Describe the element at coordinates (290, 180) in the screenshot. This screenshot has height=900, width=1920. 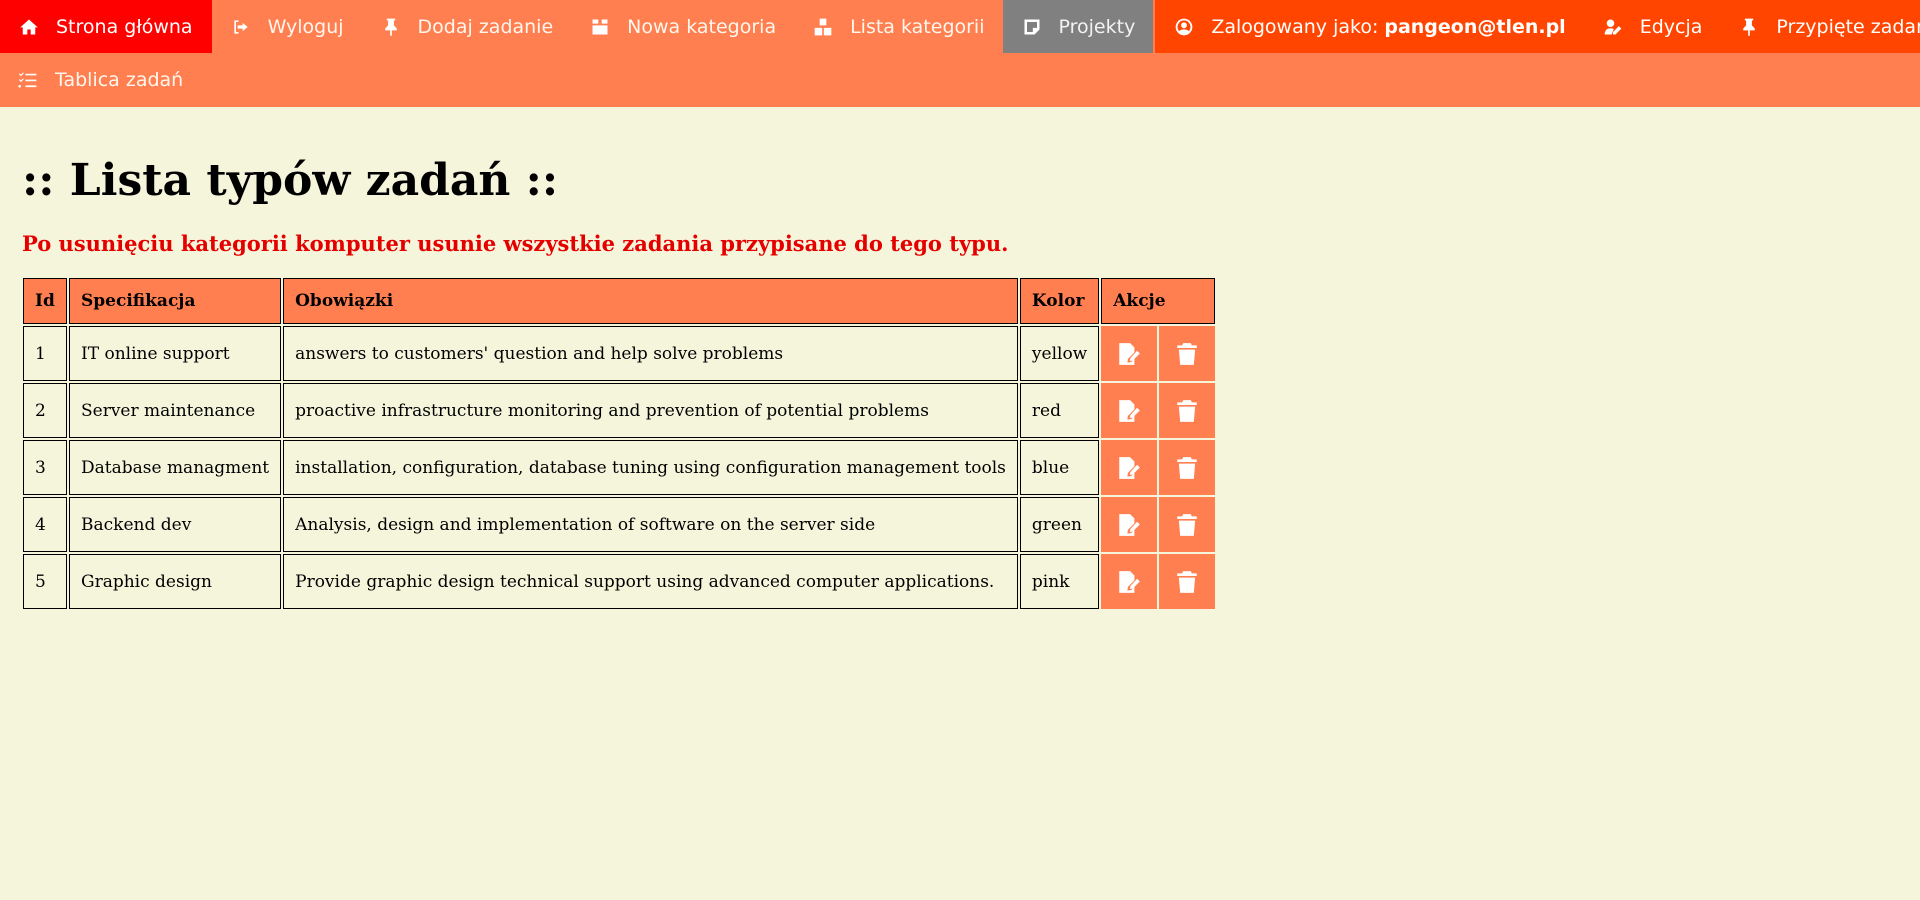
I see `page-title: :: Lista typów zadań ::` at that location.